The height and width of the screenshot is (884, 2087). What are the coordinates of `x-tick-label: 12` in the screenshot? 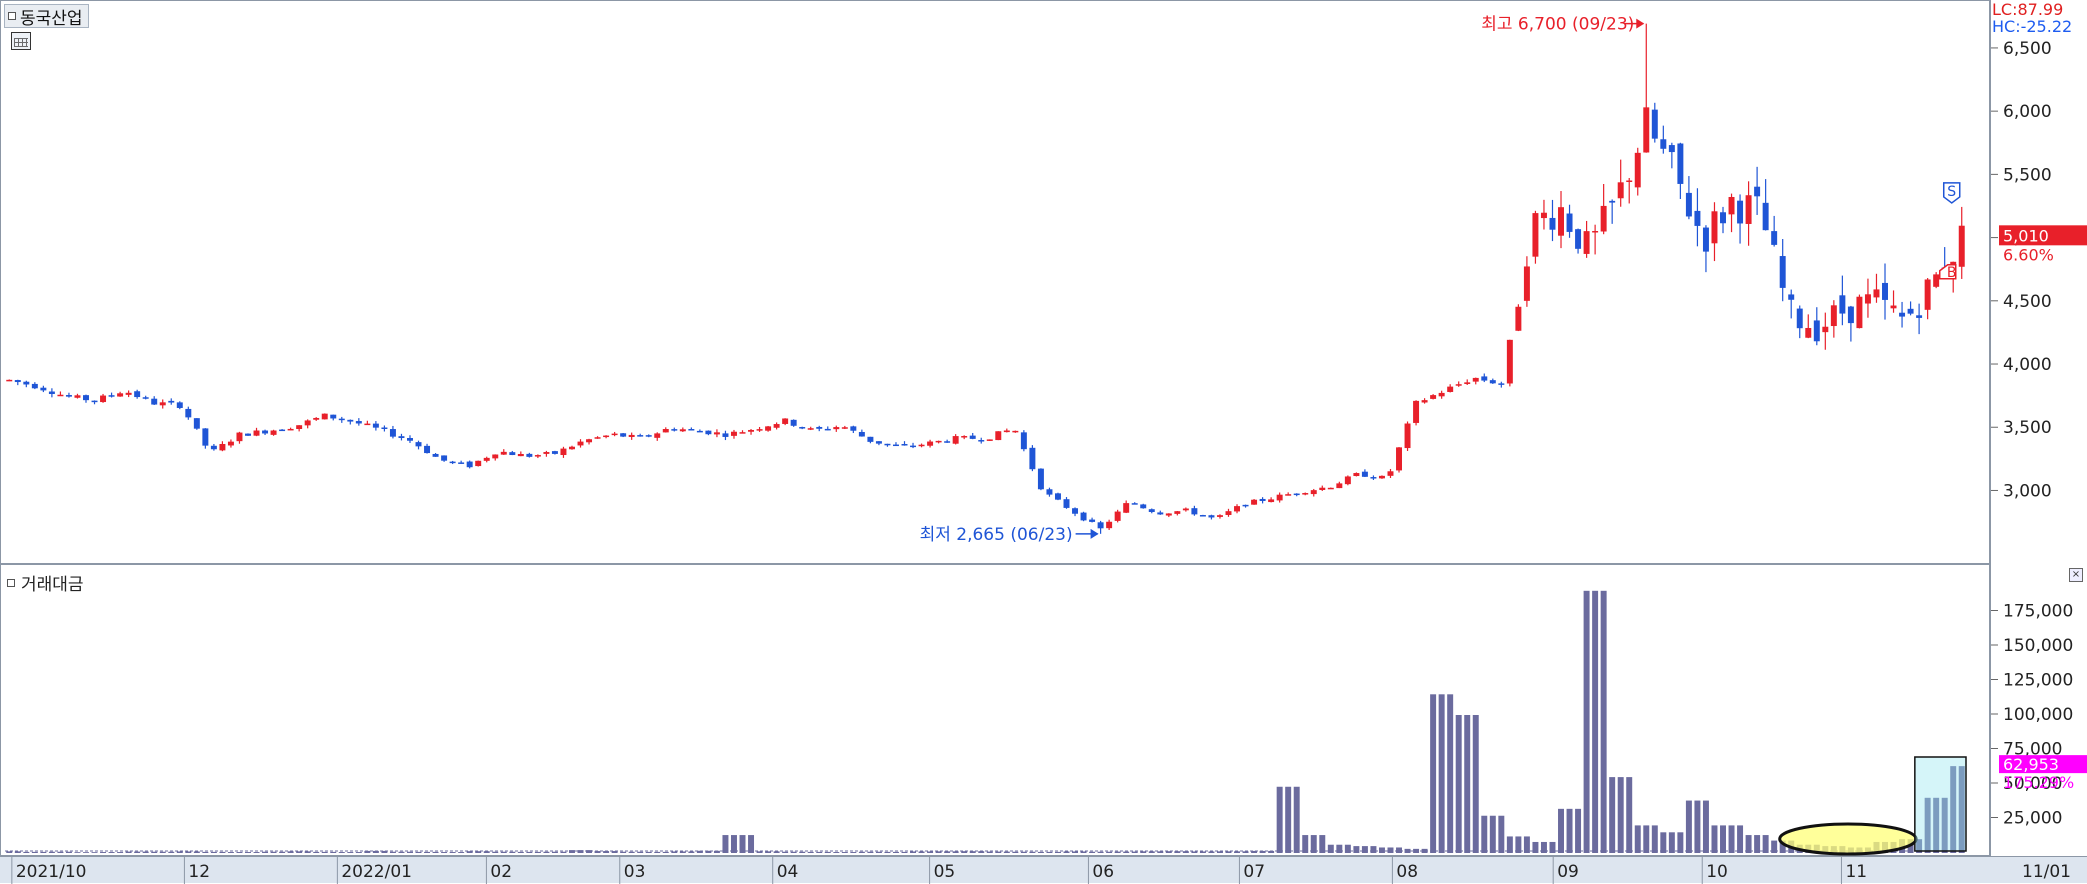 It's located at (199, 872).